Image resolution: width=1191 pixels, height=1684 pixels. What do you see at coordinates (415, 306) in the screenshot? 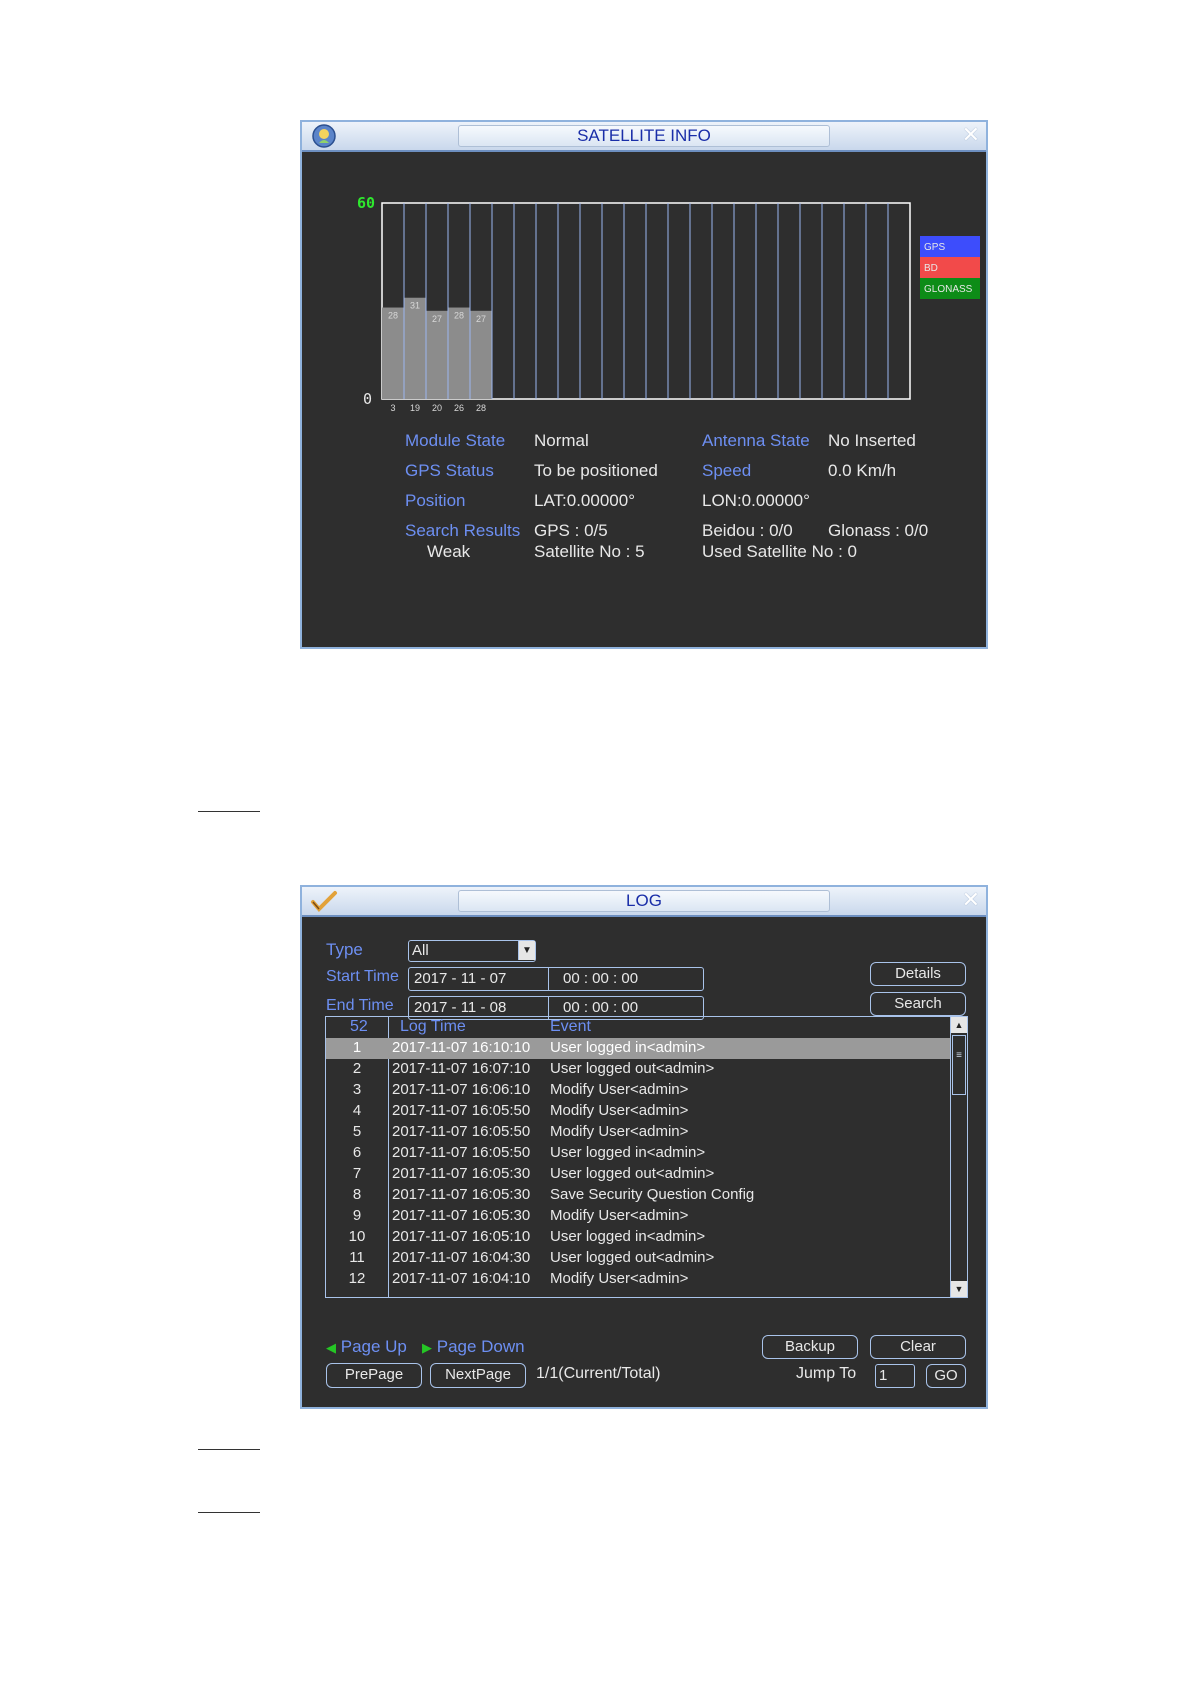
I see `bar-value-label: 31` at bounding box center [415, 306].